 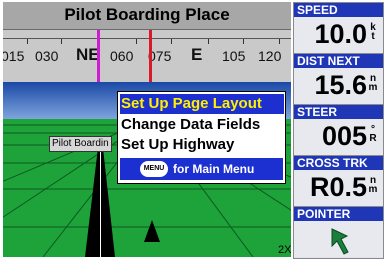 I want to click on menu-footer: MENU for Main Menu, so click(x=201, y=169).